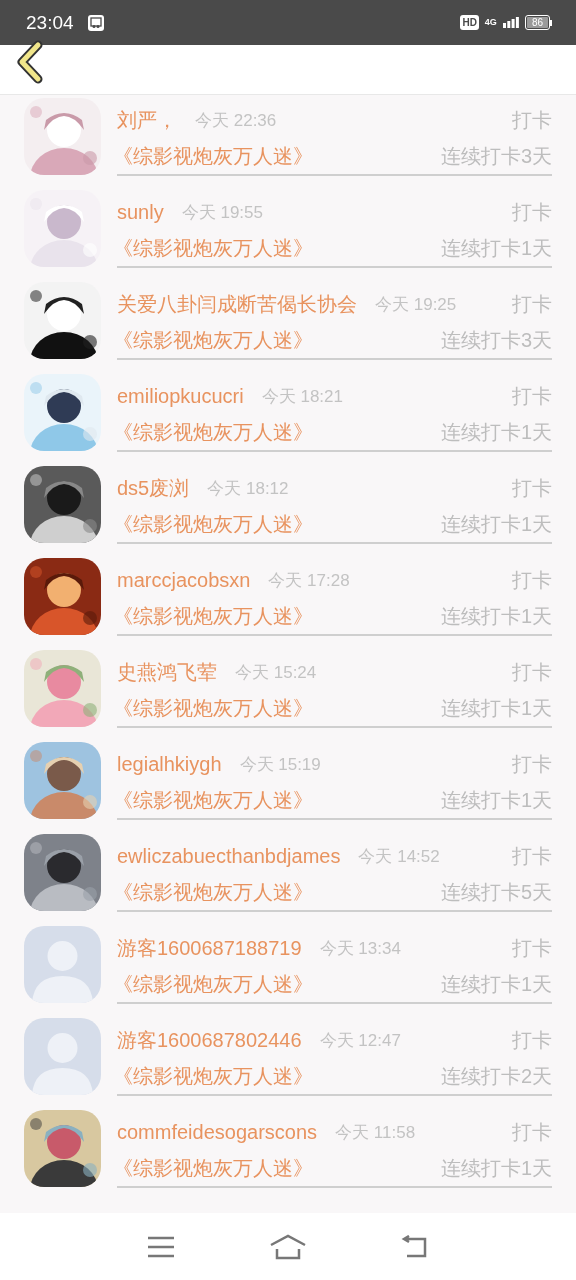 The image size is (576, 1280). What do you see at coordinates (415, 1246) in the screenshot?
I see `return-icon` at bounding box center [415, 1246].